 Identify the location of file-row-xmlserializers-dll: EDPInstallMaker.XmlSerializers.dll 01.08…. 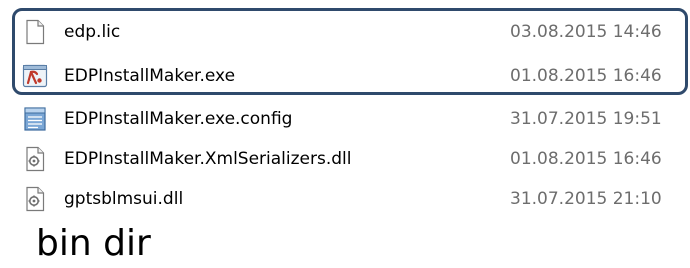
(345, 159).